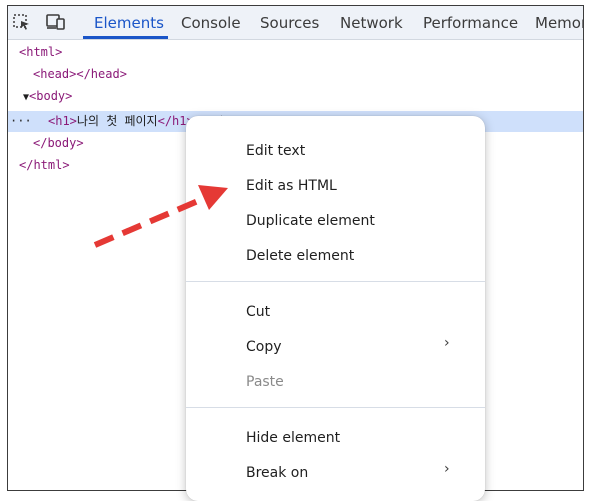 This screenshot has width=589, height=501. Describe the element at coordinates (258, 312) in the screenshot. I see `menu-item-cut: Cut` at that location.